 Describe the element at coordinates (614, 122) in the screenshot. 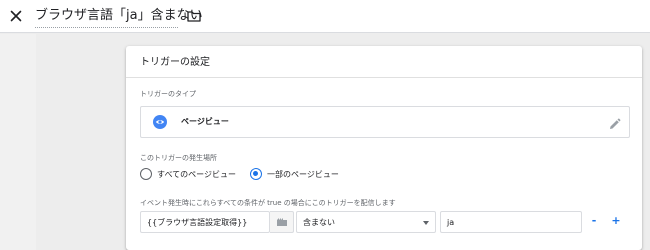

I see `pencil-icon` at that location.